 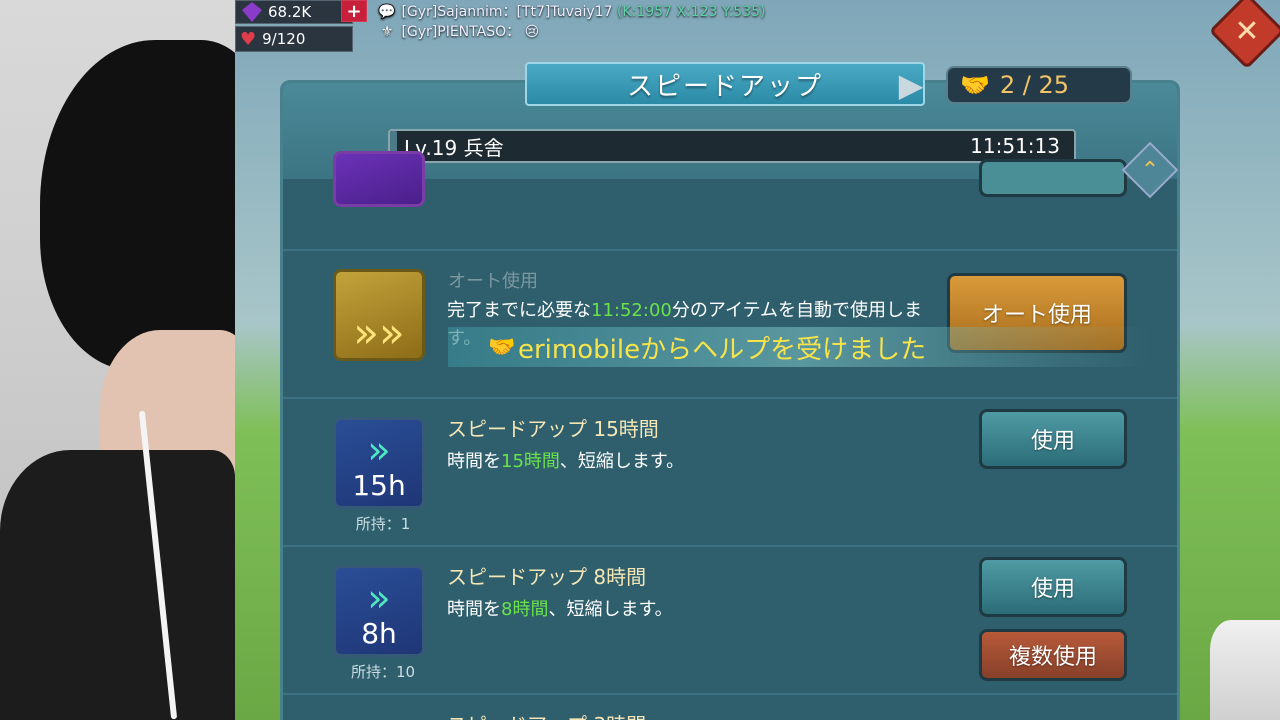 I want to click on owned-count: 所持：10, so click(x=383, y=672).